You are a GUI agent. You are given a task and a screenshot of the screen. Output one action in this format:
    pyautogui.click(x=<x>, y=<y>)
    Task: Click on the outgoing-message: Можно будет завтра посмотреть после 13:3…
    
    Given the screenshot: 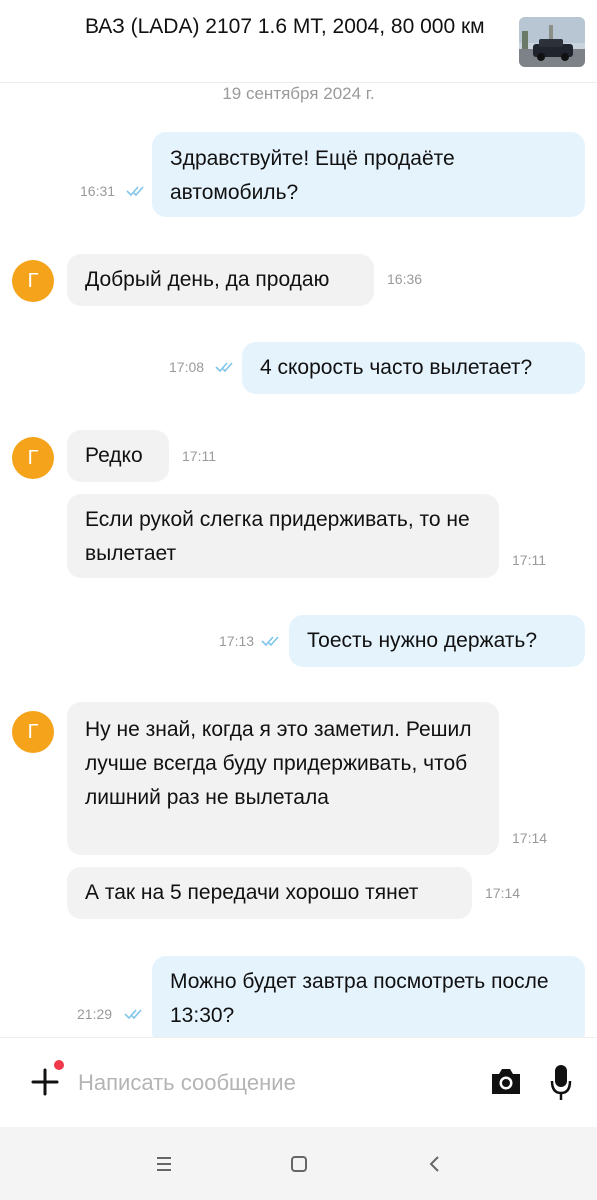 What is the action you would take?
    pyautogui.click(x=368, y=996)
    